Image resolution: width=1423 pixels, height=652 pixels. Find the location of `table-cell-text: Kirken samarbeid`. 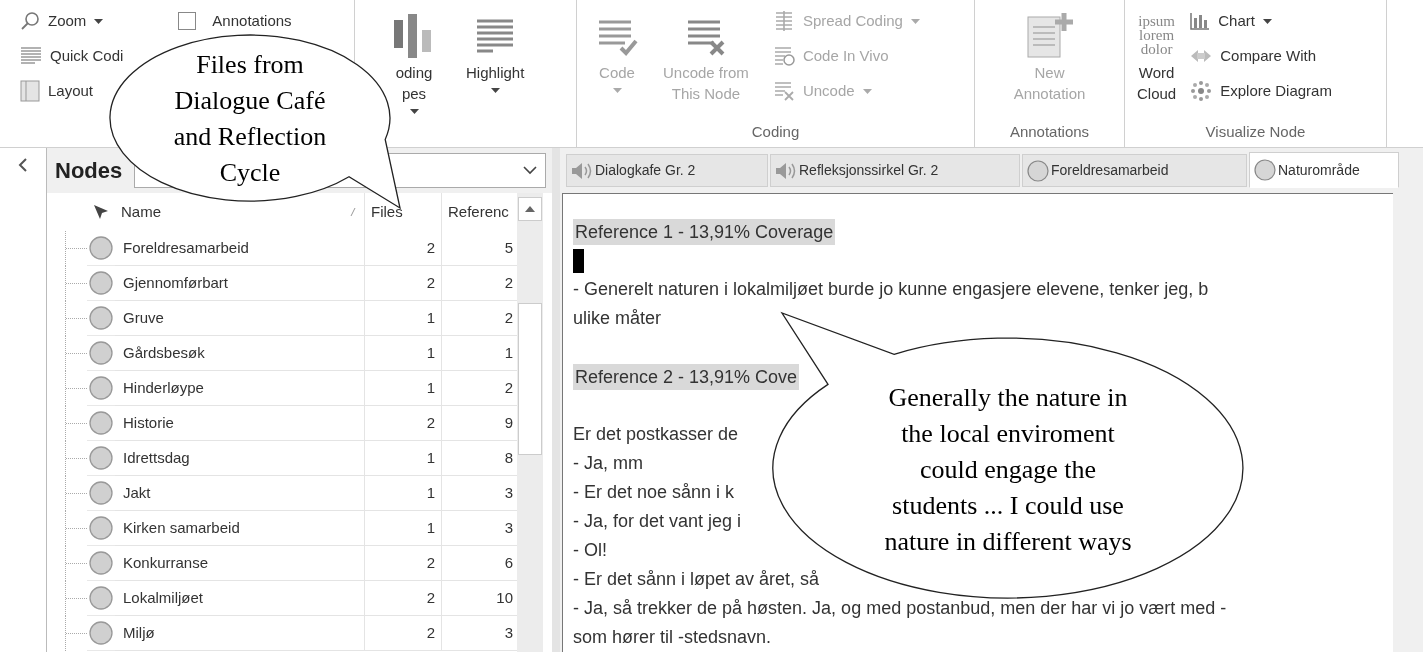

table-cell-text: Kirken samarbeid is located at coordinates (181, 527).